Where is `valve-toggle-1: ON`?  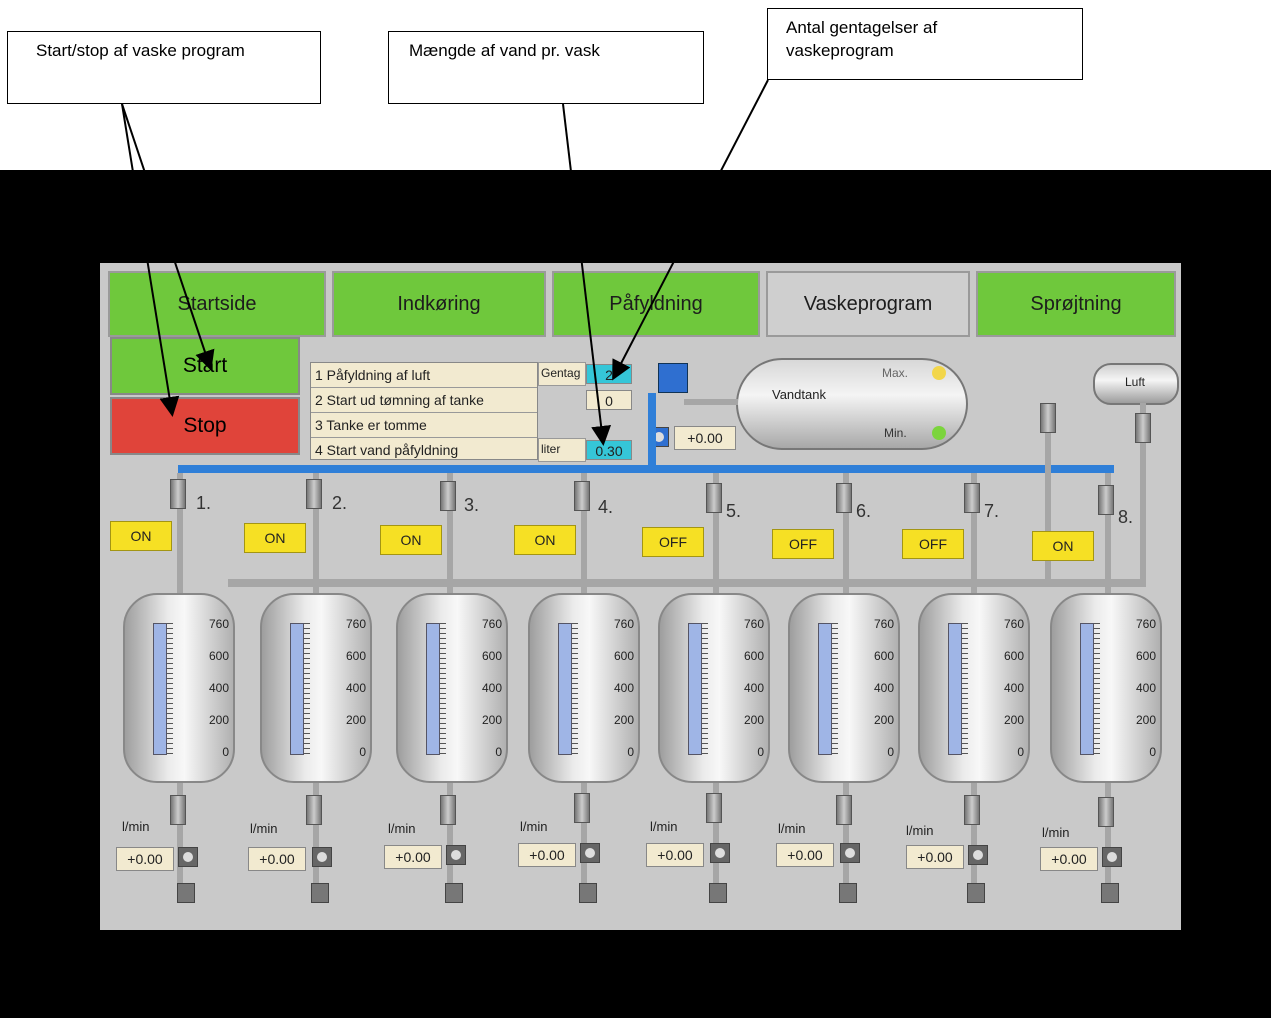
valve-toggle-1: ON is located at coordinates (141, 536).